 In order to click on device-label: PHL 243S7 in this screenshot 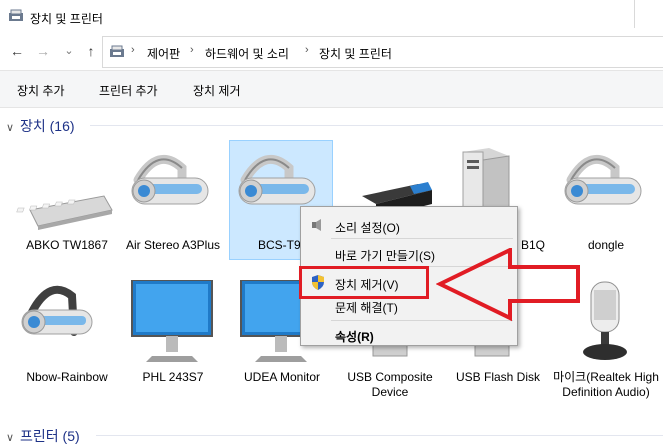, I will do `click(173, 377)`.